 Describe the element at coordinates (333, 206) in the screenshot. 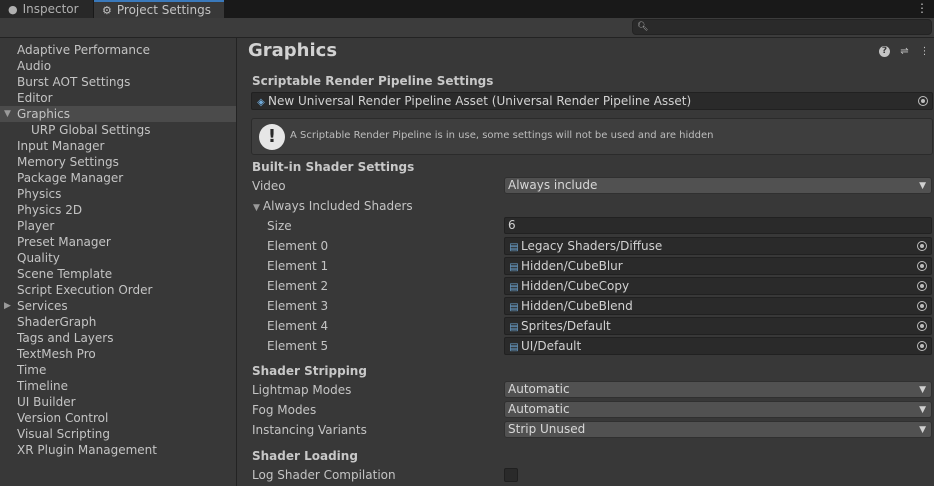

I see `always-included-shaders-foldout: ▼ Always Included Shaders` at that location.